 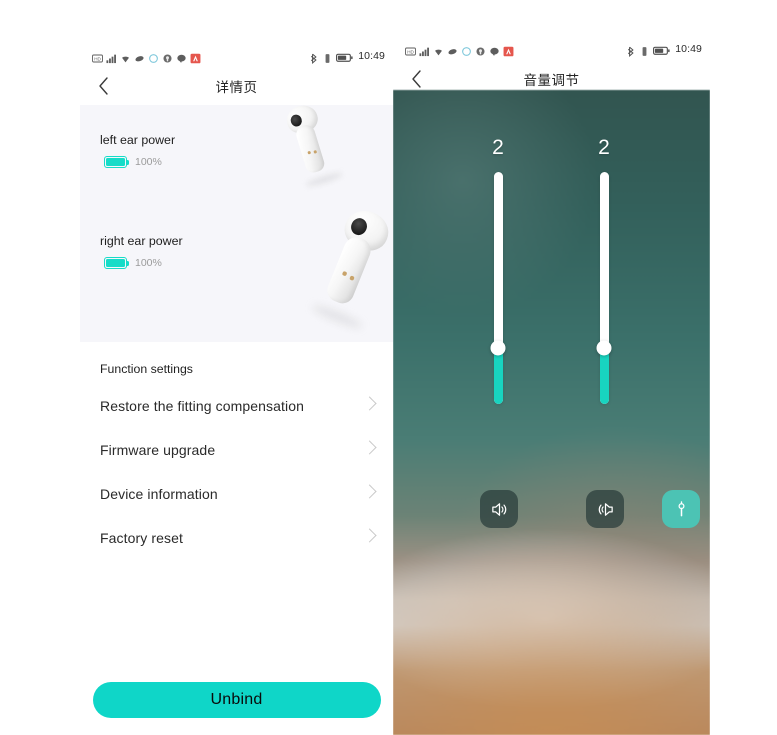 What do you see at coordinates (604, 147) in the screenshot?
I see `right-channel-volume-value: 2` at bounding box center [604, 147].